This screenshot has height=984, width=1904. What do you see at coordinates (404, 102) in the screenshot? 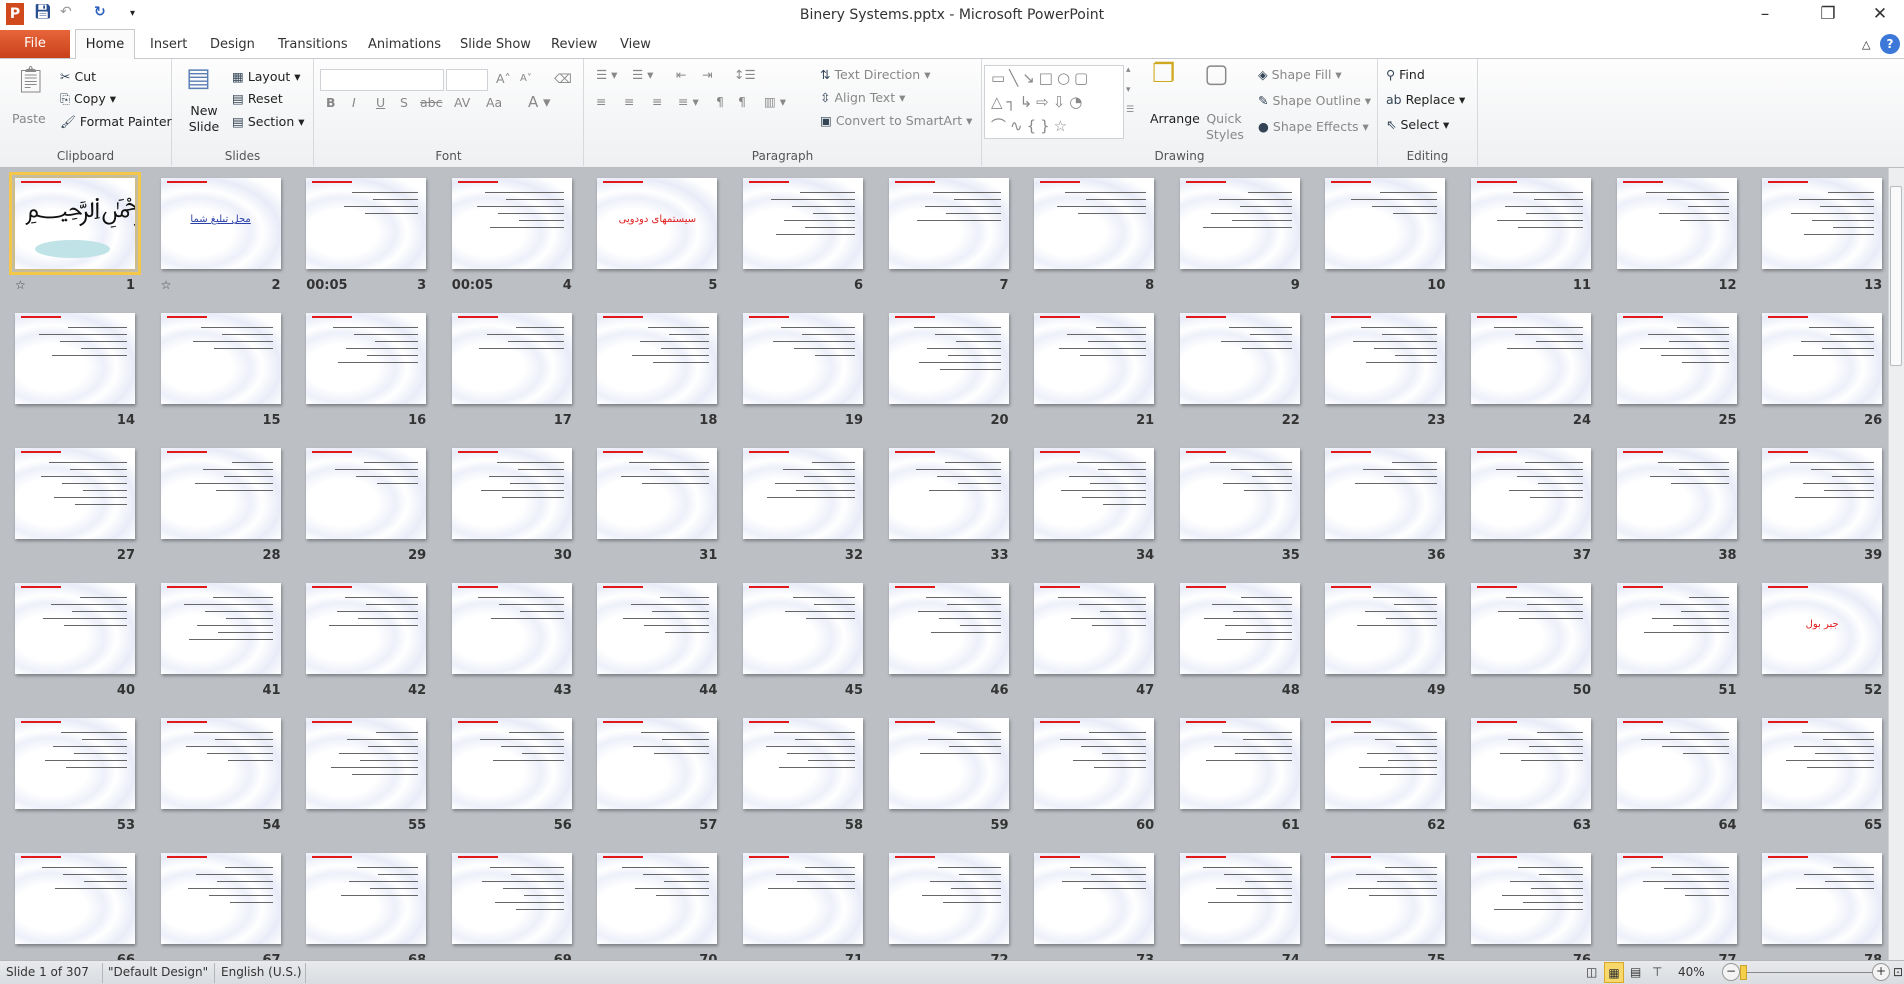
I see `shadow-icon: S` at bounding box center [404, 102].